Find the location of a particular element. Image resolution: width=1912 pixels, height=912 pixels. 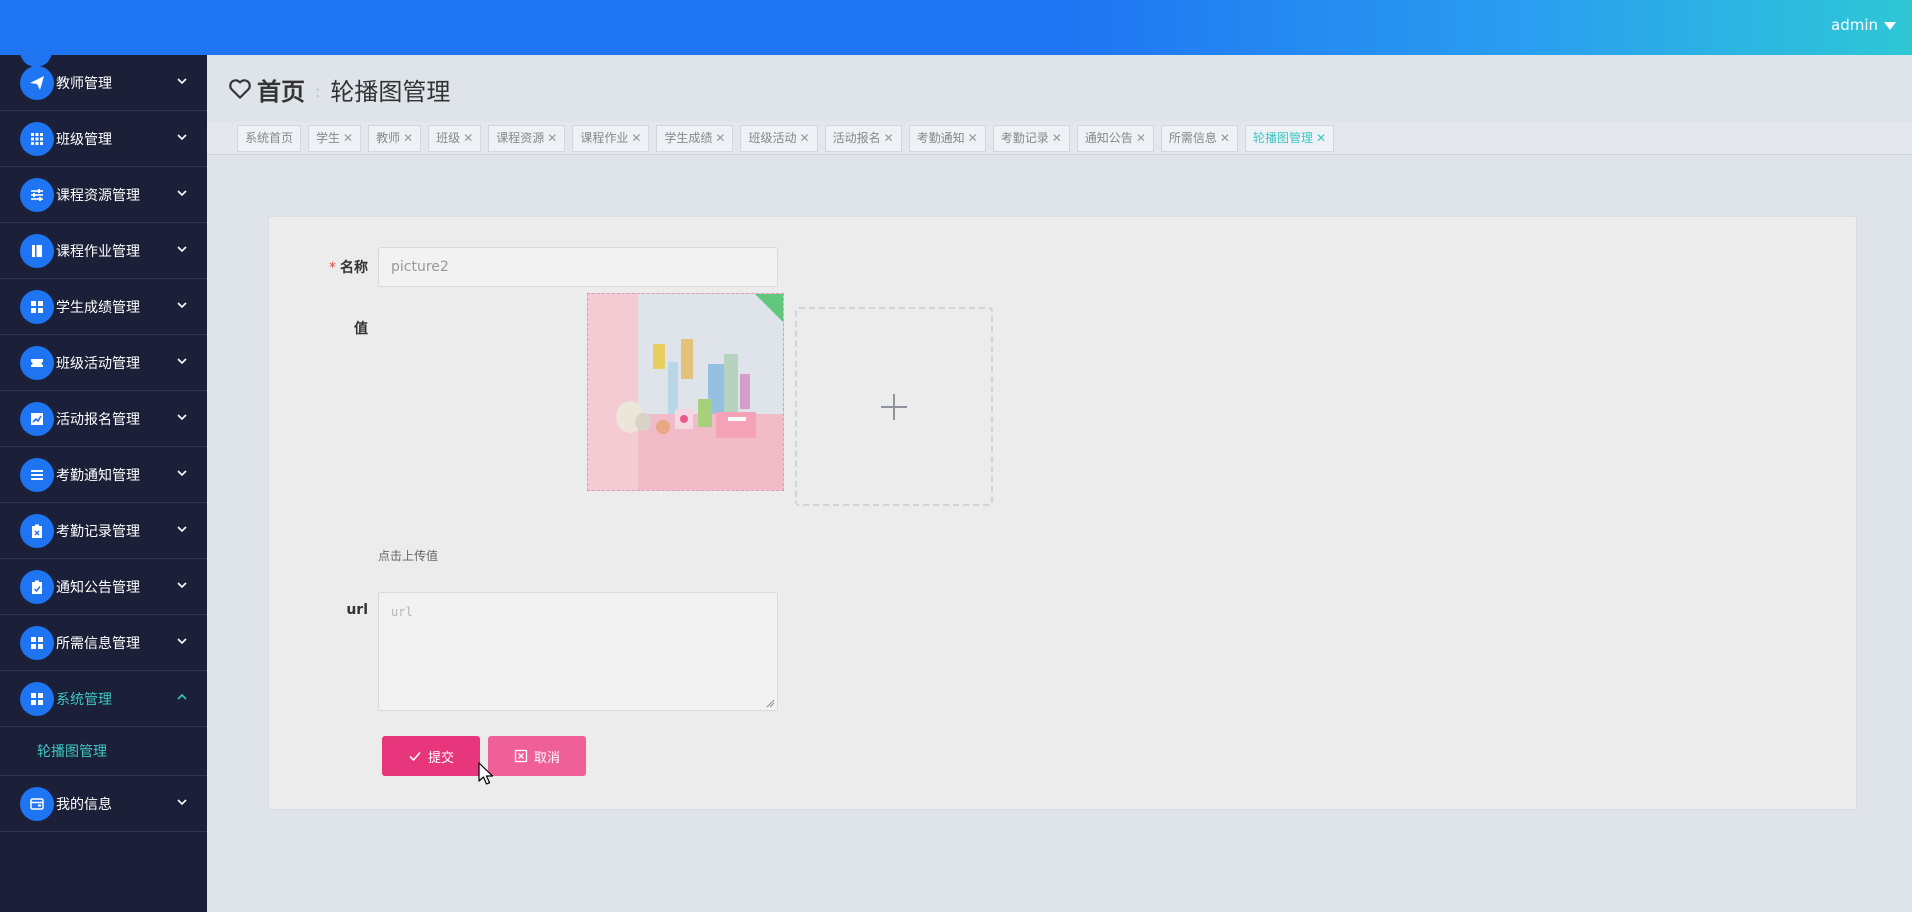

sidebar-item-course-homework: 课程作业管理 is located at coordinates (103, 251).